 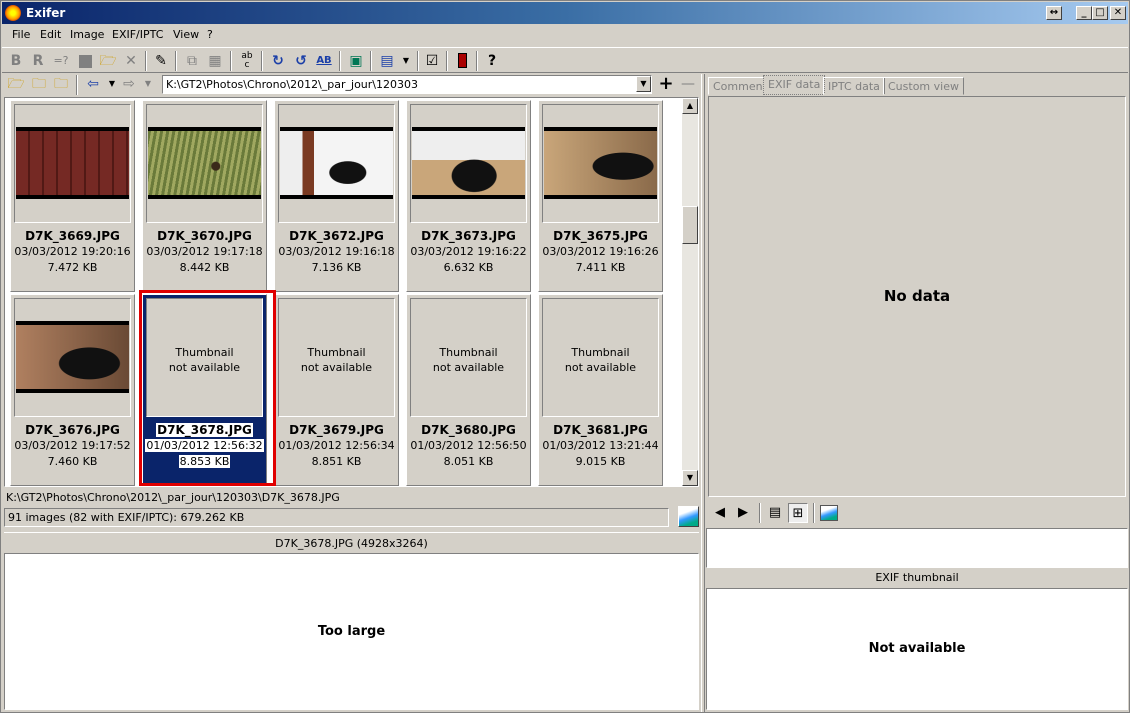 What do you see at coordinates (186, 34) in the screenshot?
I see `menu-view: View` at bounding box center [186, 34].